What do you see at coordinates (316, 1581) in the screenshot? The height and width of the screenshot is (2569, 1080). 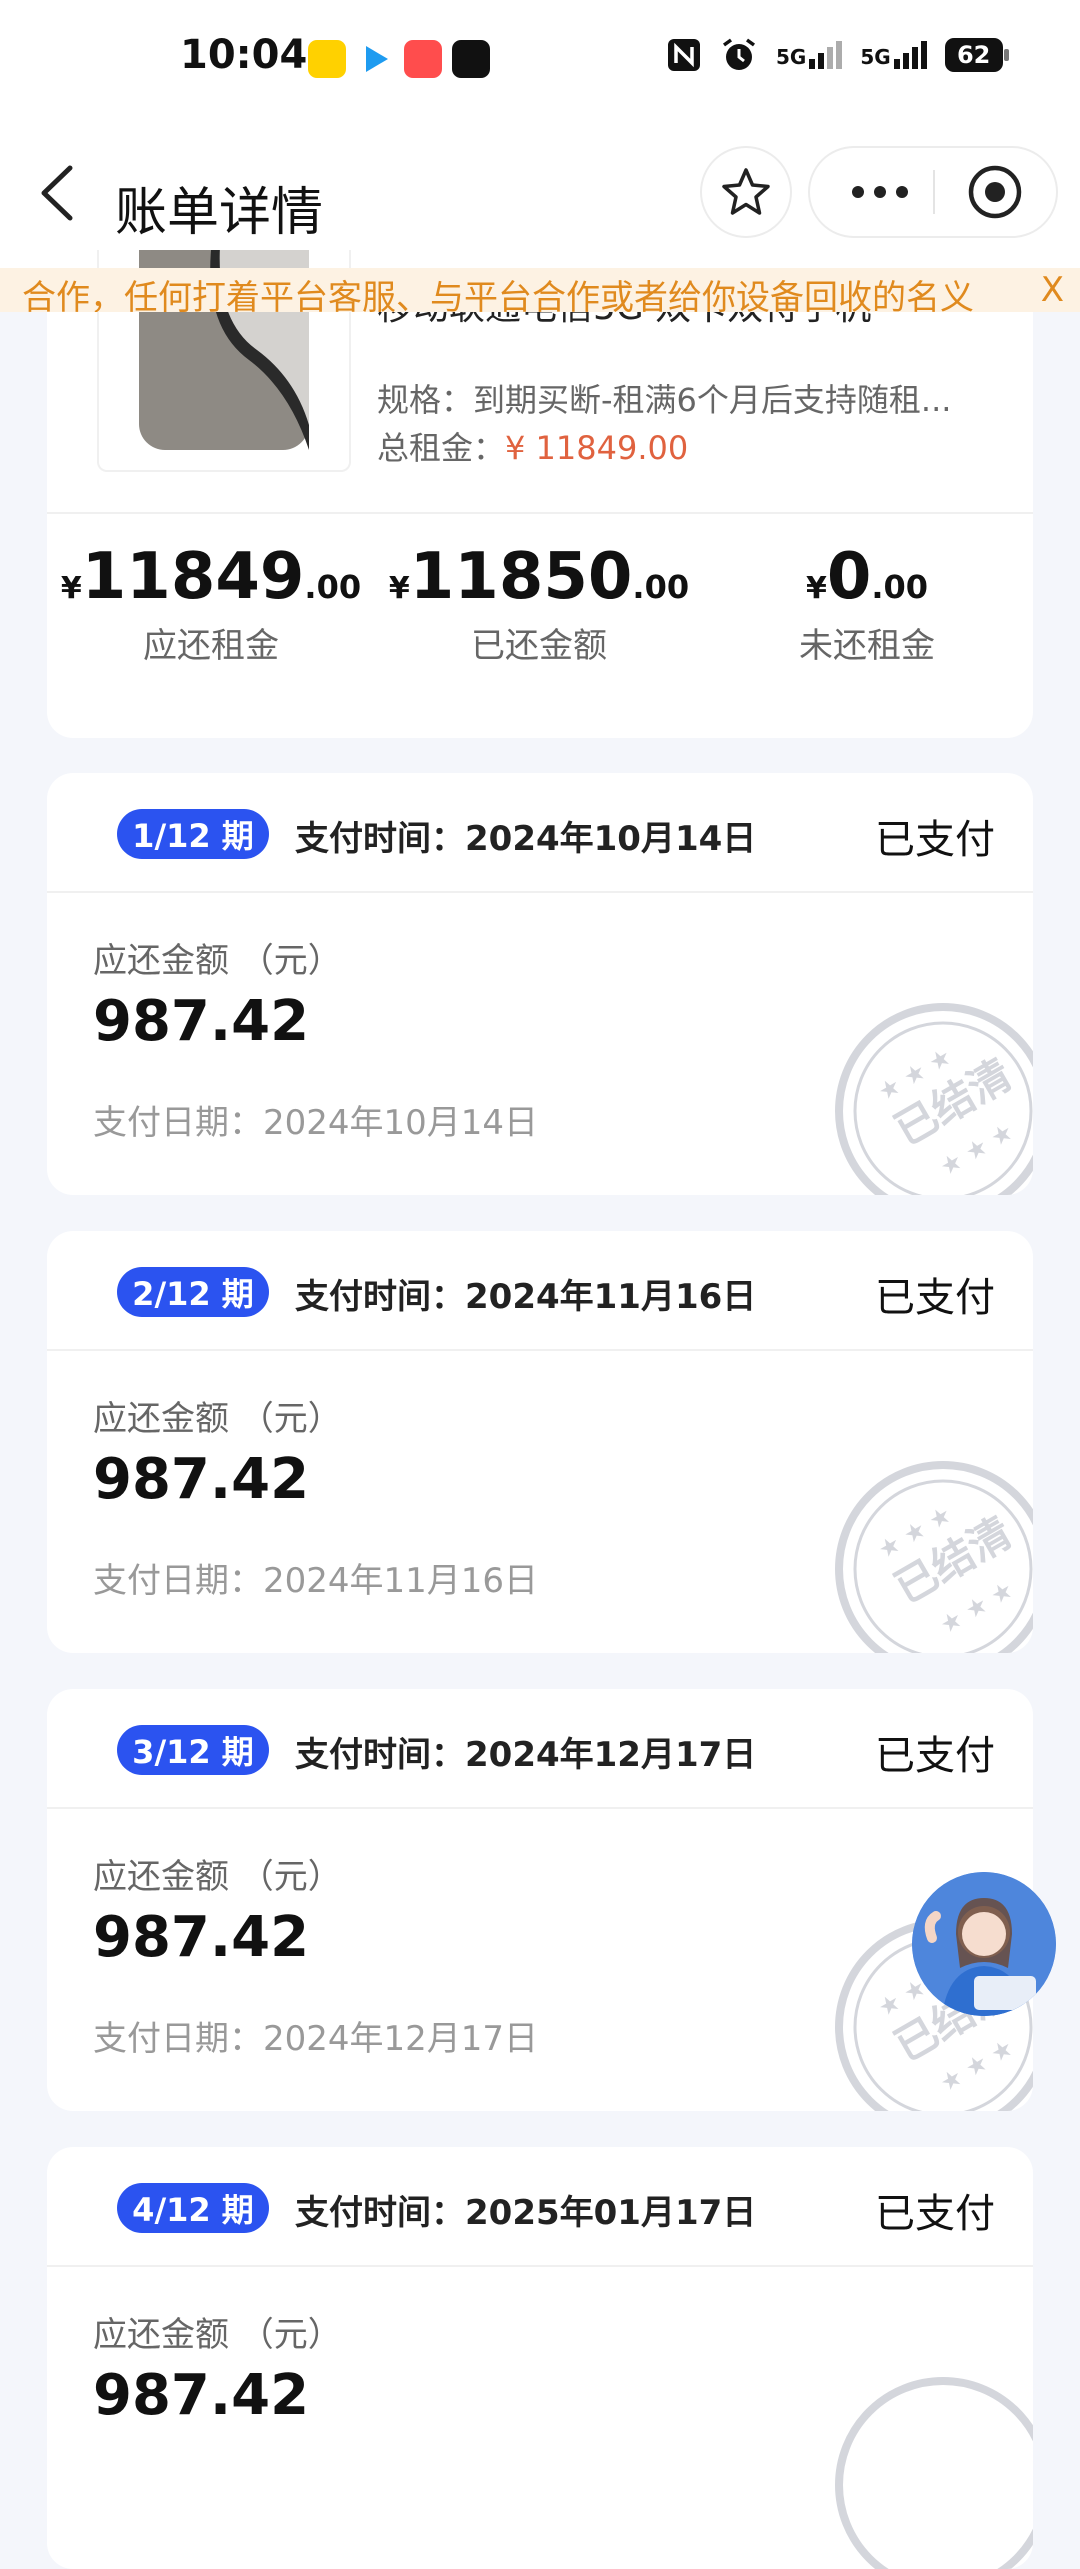 I see `pay-date: 支付日期：2024年11月16日` at bounding box center [316, 1581].